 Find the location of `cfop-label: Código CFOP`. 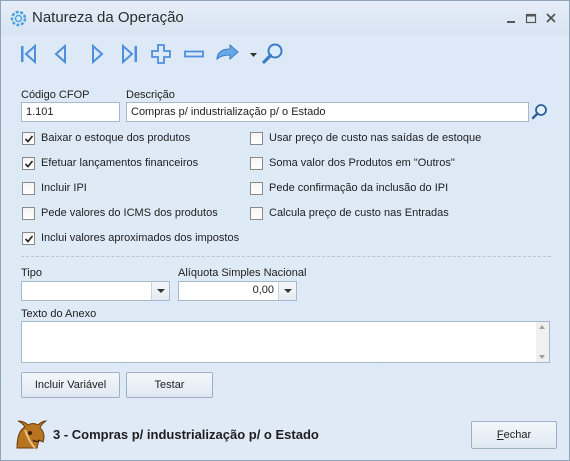

cfop-label: Código CFOP is located at coordinates (55, 95).